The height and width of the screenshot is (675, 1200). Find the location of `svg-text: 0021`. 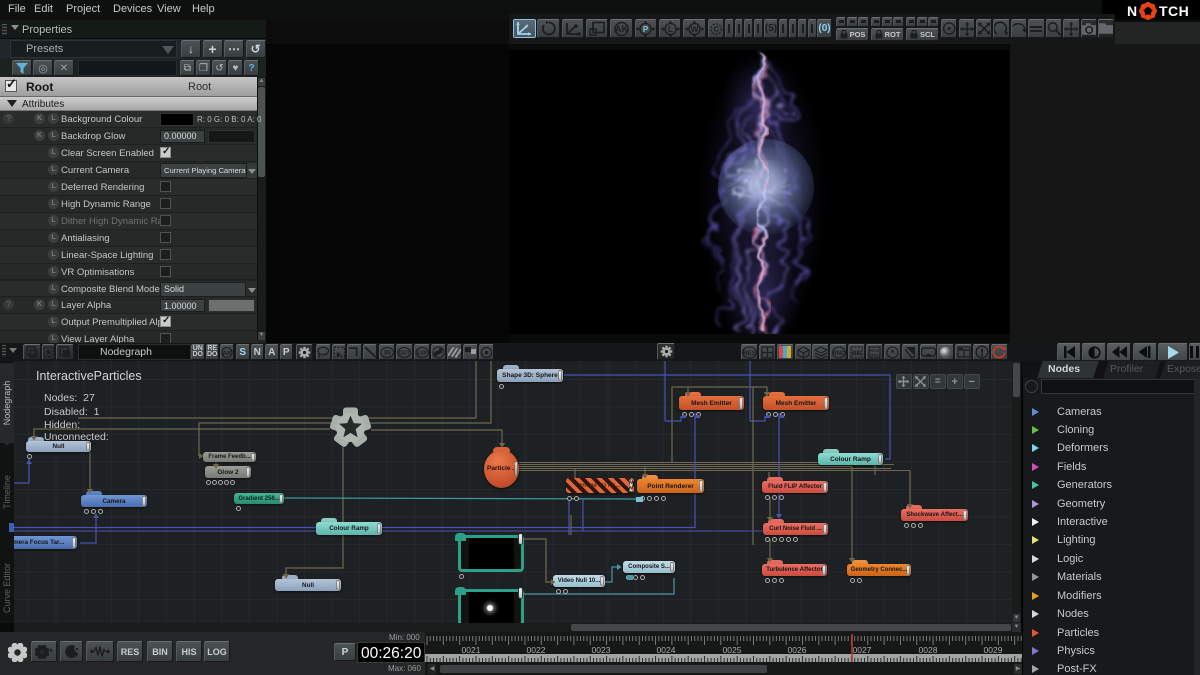

svg-text: 0021 is located at coordinates (471, 650).